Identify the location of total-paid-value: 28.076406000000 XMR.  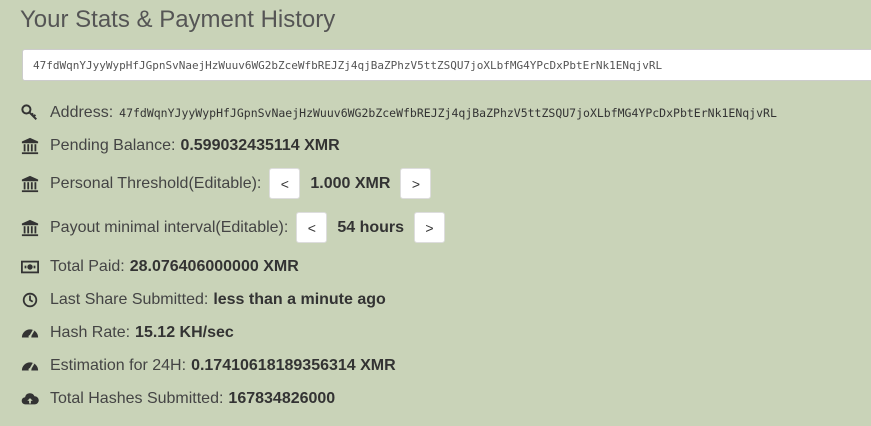
(214, 266).